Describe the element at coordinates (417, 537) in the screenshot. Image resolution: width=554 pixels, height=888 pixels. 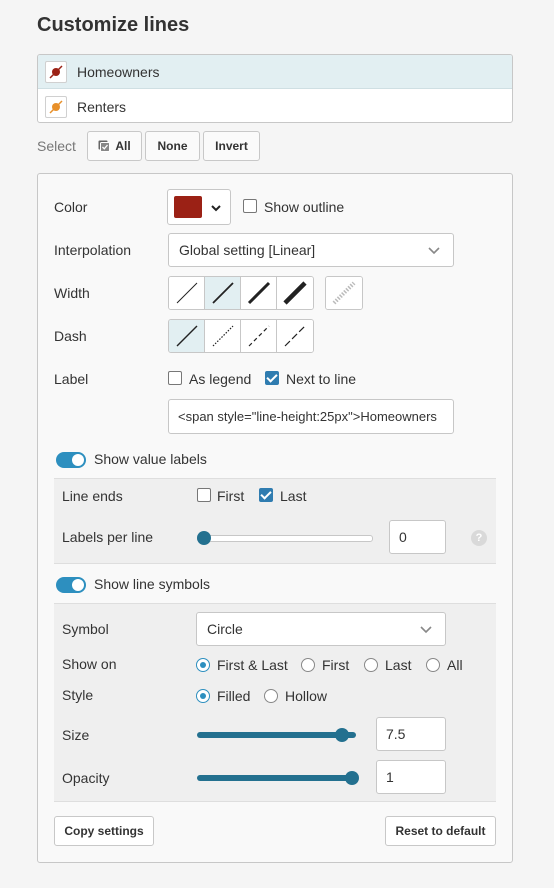
I see `labels-per-line-input: 0` at that location.